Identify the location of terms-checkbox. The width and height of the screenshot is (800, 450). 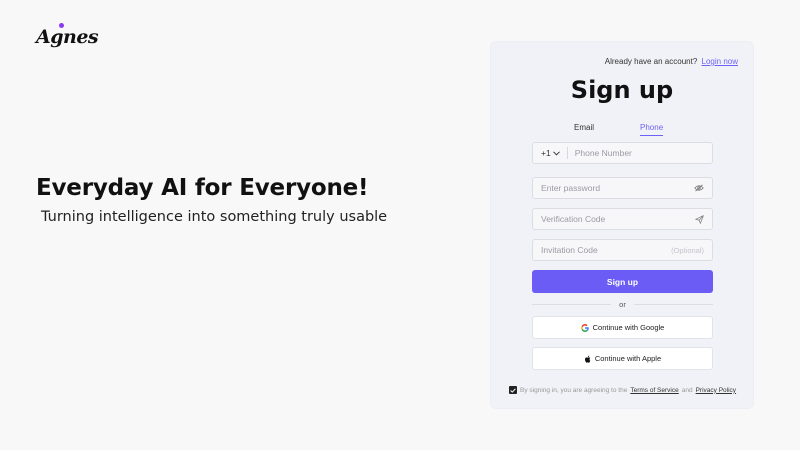
(513, 390).